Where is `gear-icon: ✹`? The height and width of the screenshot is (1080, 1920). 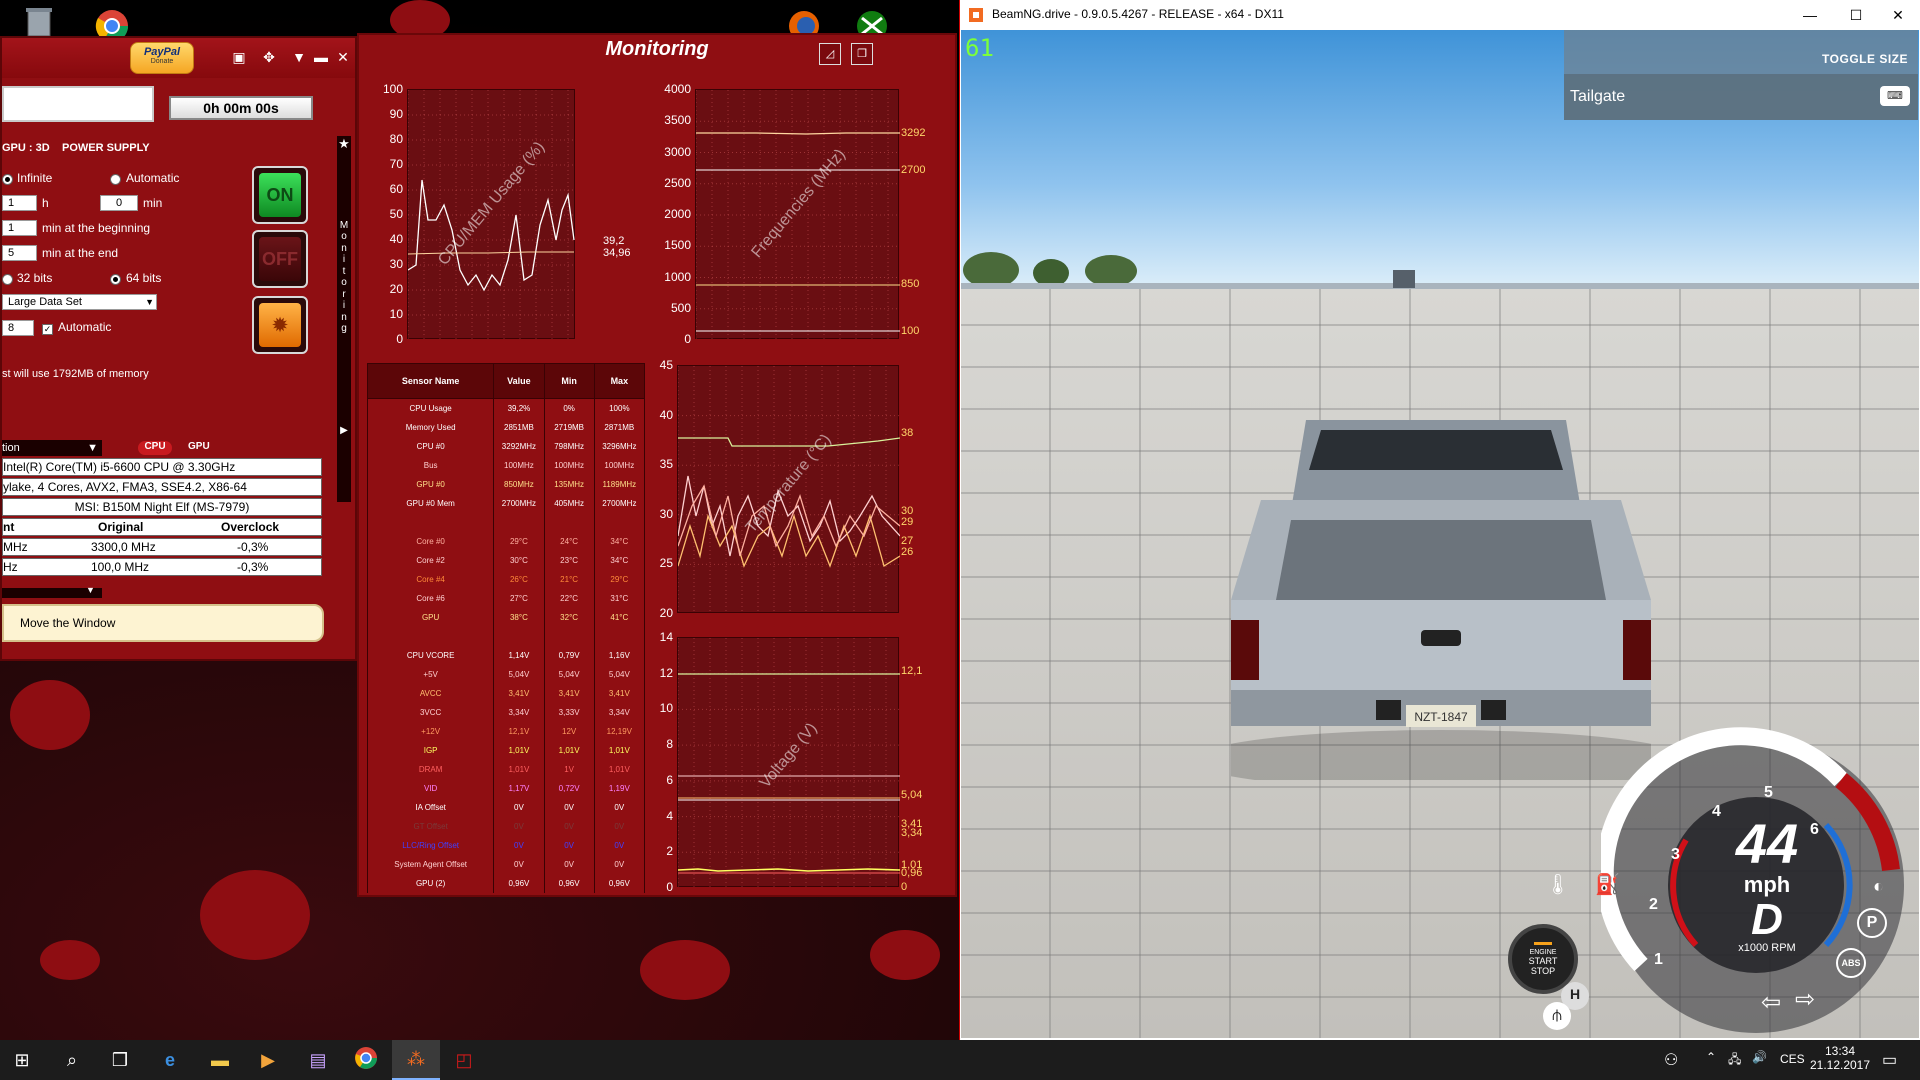 gear-icon: ✹ is located at coordinates (280, 325).